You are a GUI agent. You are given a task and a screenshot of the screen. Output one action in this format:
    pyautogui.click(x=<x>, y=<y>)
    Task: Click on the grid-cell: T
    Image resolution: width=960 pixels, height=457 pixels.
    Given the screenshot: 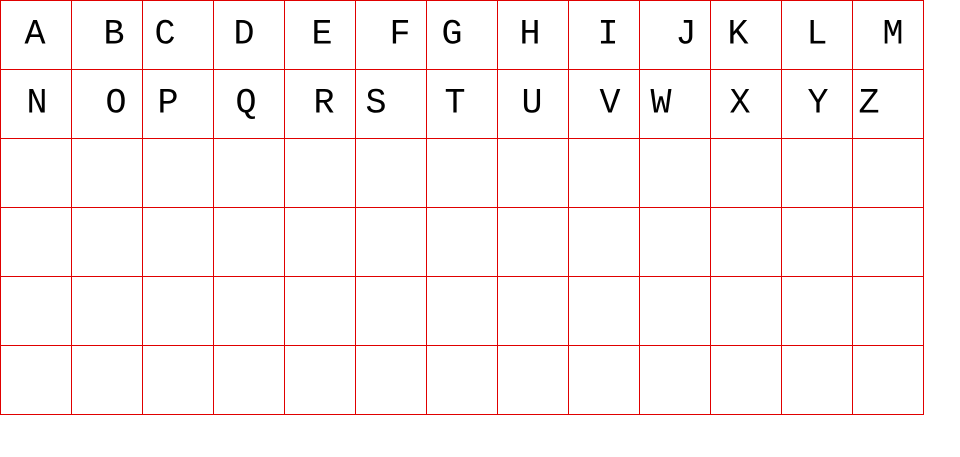 What is the action you would take?
    pyautogui.click(x=461, y=103)
    